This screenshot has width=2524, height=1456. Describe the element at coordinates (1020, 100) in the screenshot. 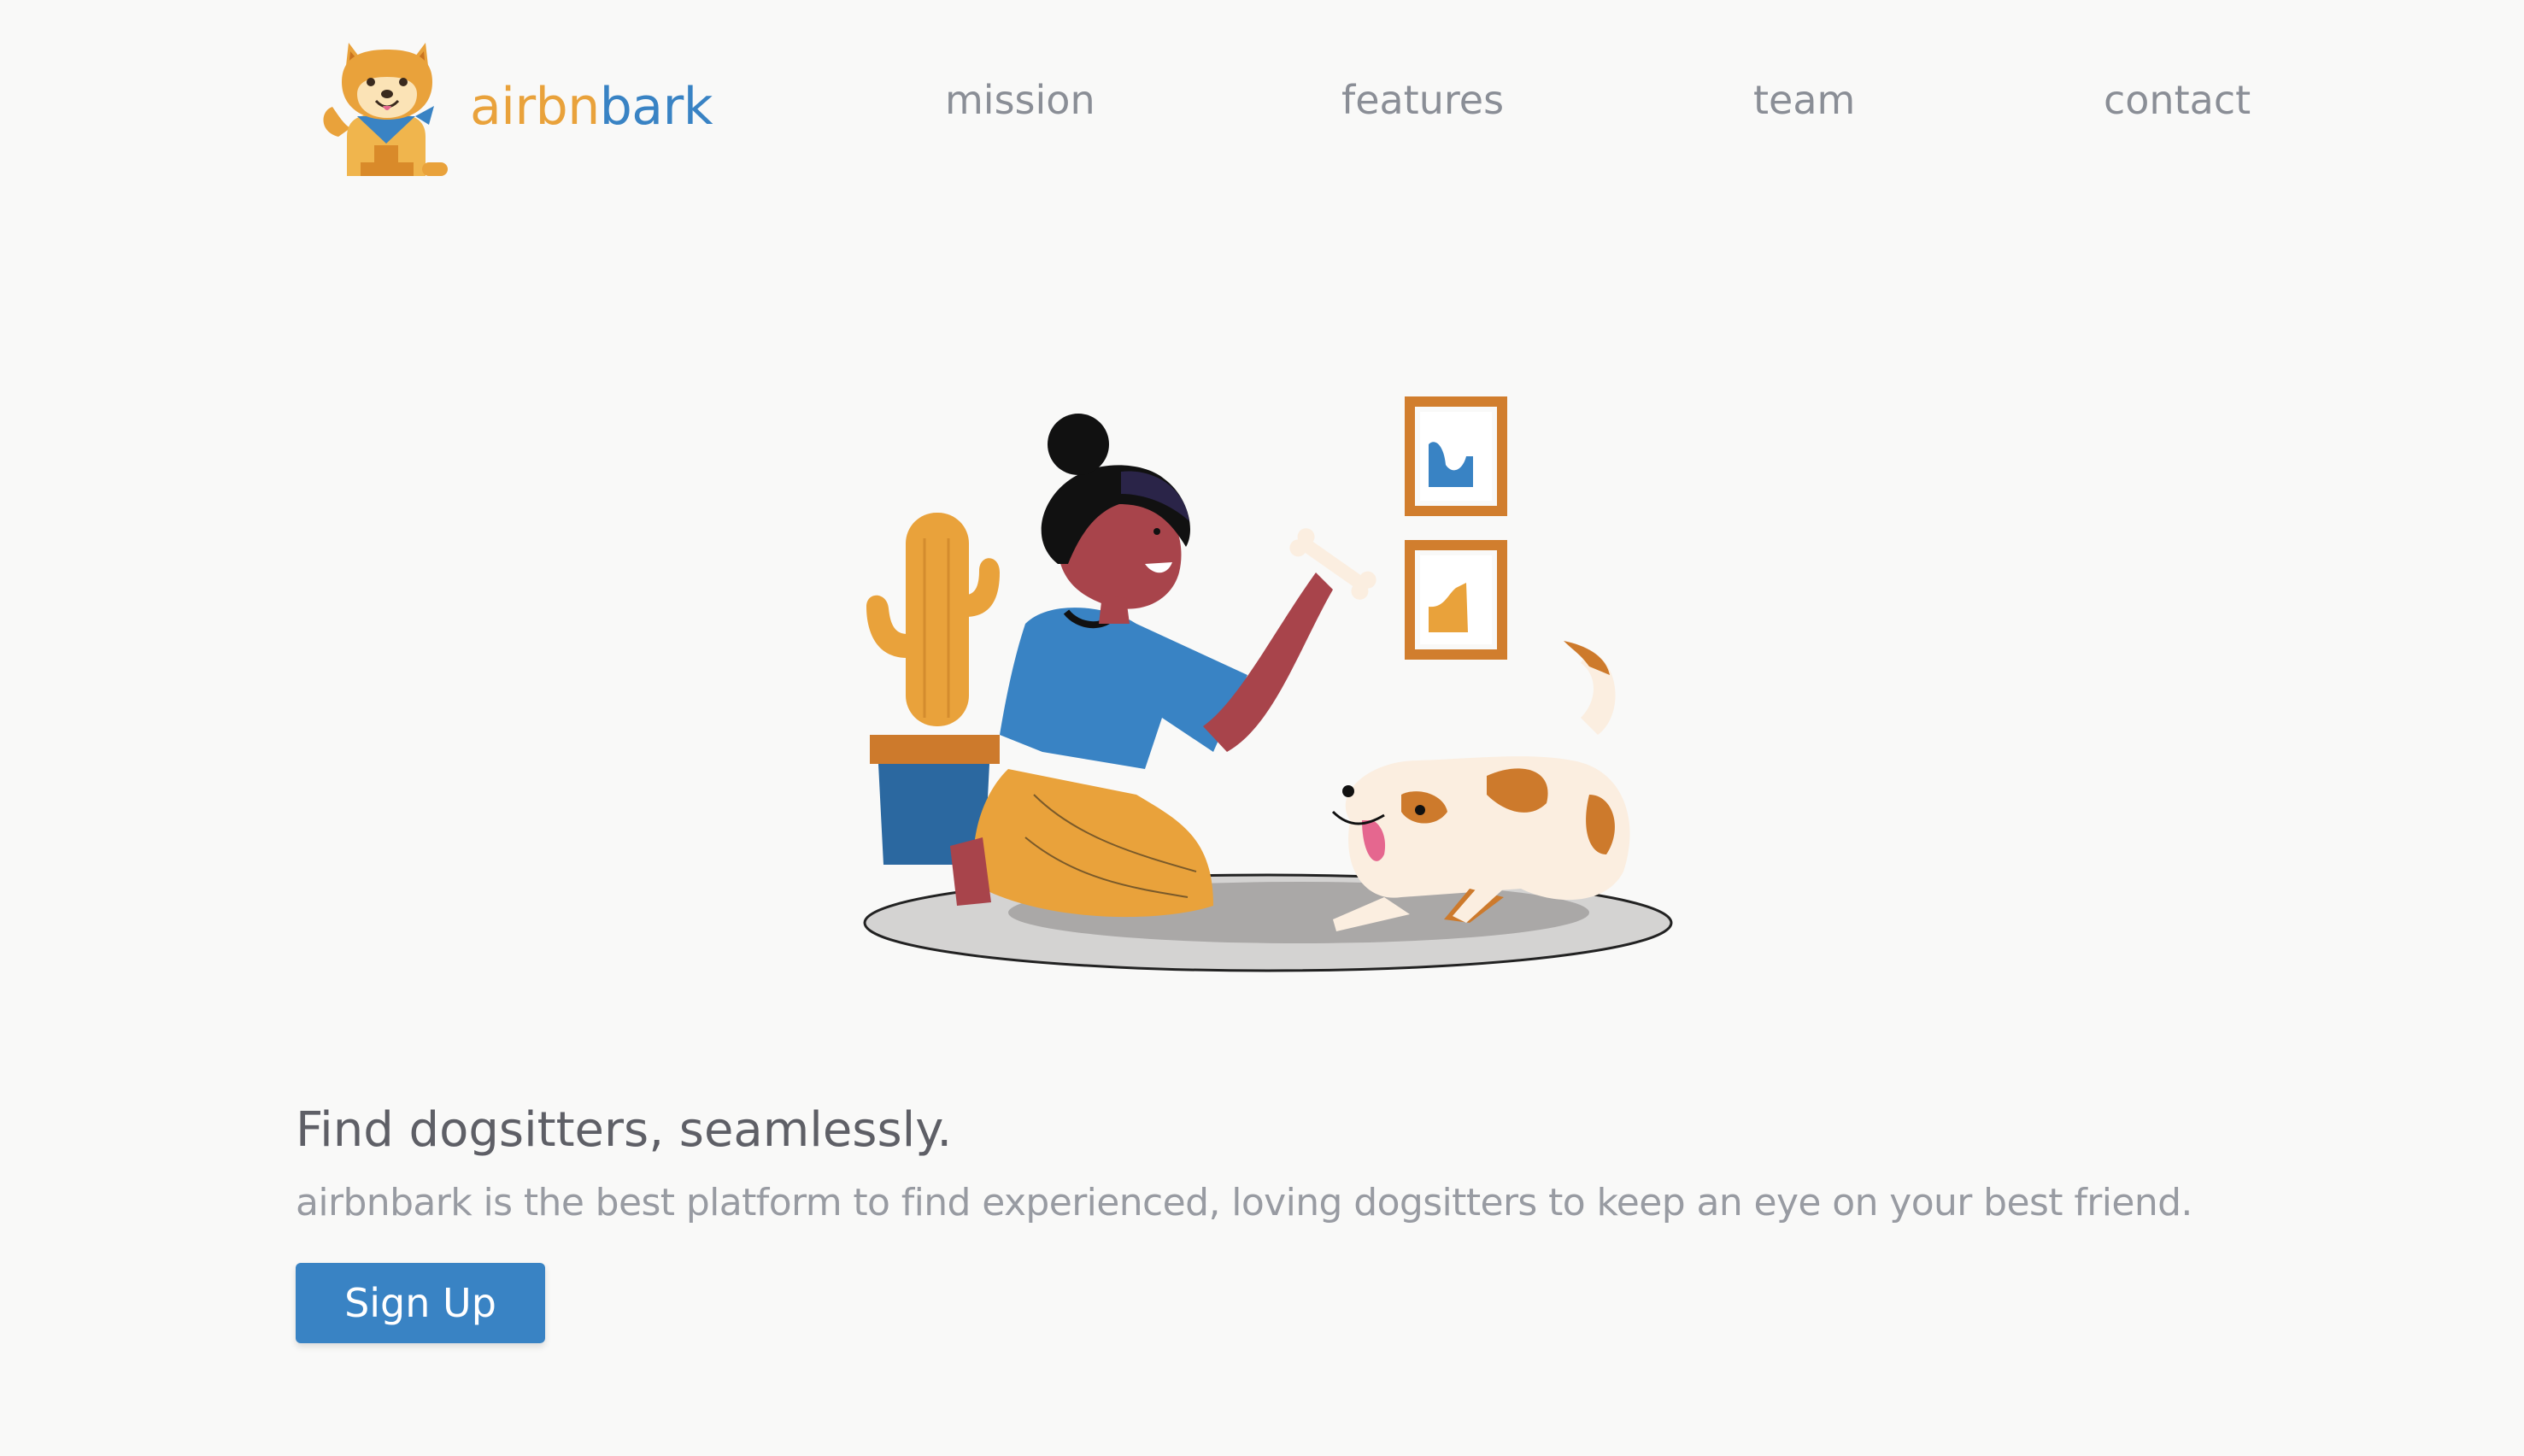

I see `nav-link-mission: mission` at that location.